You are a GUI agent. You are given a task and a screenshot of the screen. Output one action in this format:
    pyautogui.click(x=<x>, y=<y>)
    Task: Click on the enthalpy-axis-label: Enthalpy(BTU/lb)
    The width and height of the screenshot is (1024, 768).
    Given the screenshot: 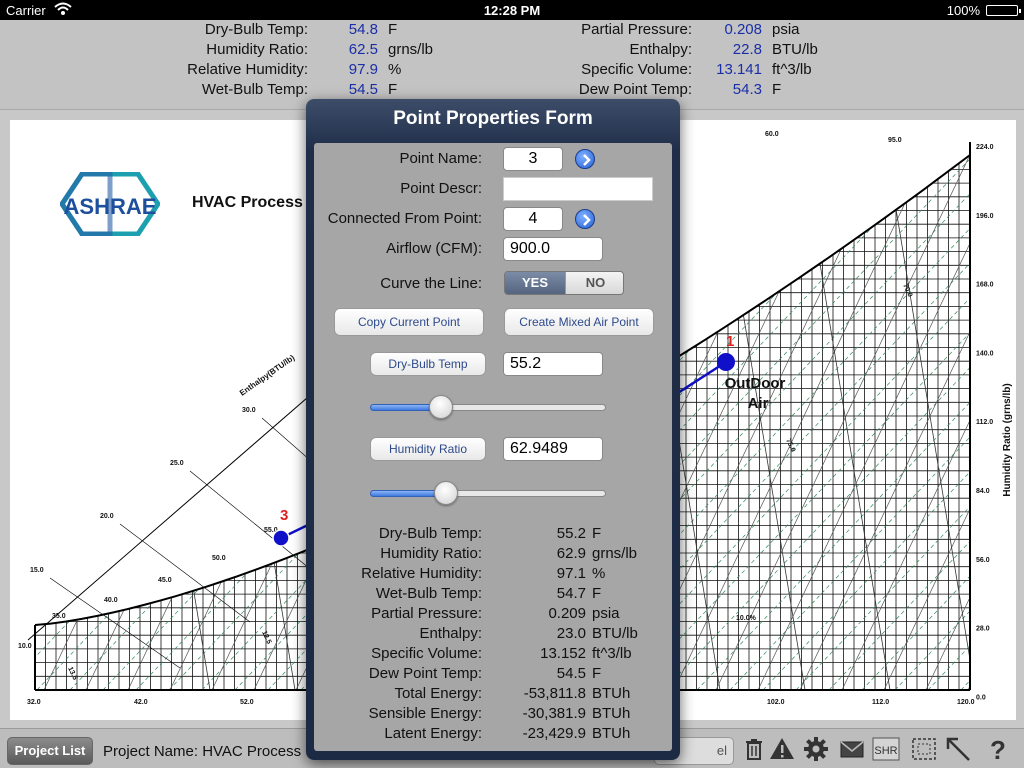 What is the action you would take?
    pyautogui.click(x=267, y=375)
    